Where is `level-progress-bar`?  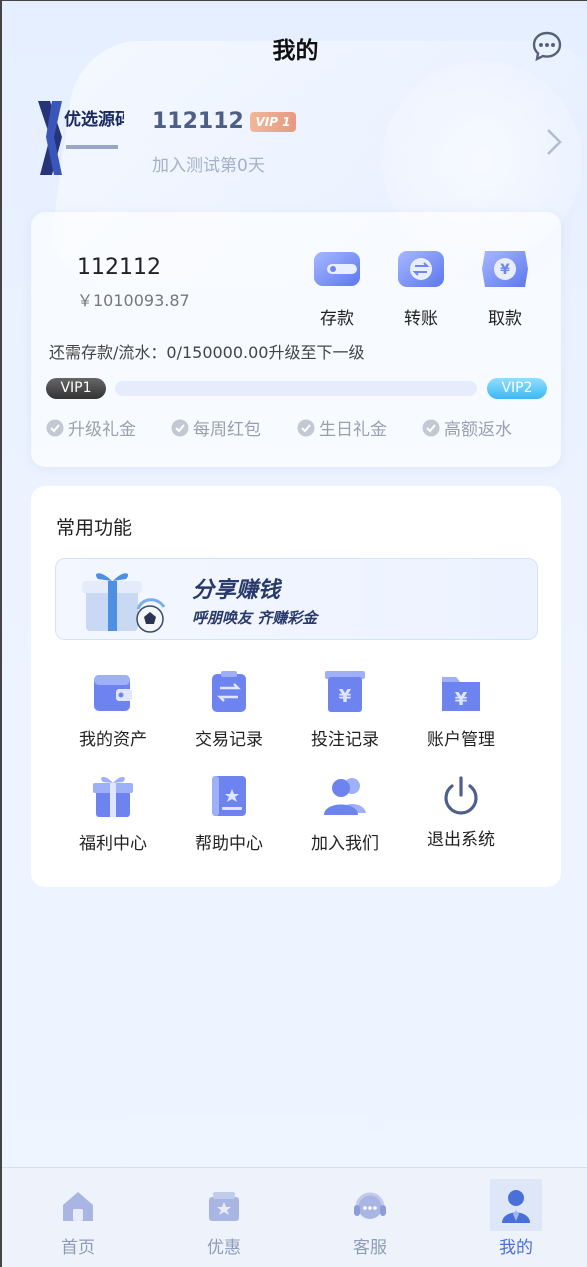
level-progress-bar is located at coordinates (296, 388).